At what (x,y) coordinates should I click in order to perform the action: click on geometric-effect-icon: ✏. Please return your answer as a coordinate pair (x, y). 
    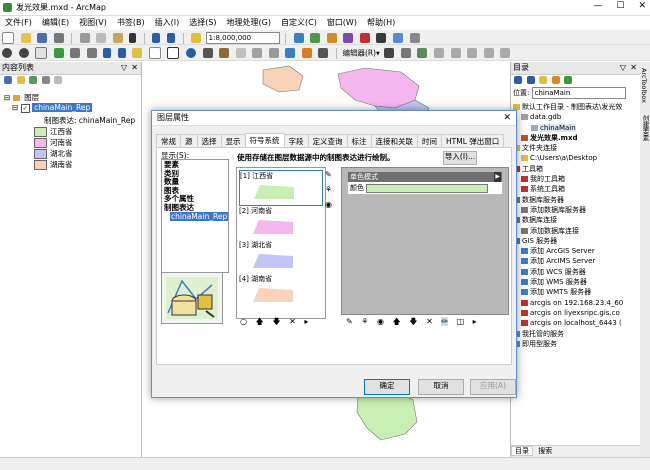
    Looking at the image, I should click on (445, 321).